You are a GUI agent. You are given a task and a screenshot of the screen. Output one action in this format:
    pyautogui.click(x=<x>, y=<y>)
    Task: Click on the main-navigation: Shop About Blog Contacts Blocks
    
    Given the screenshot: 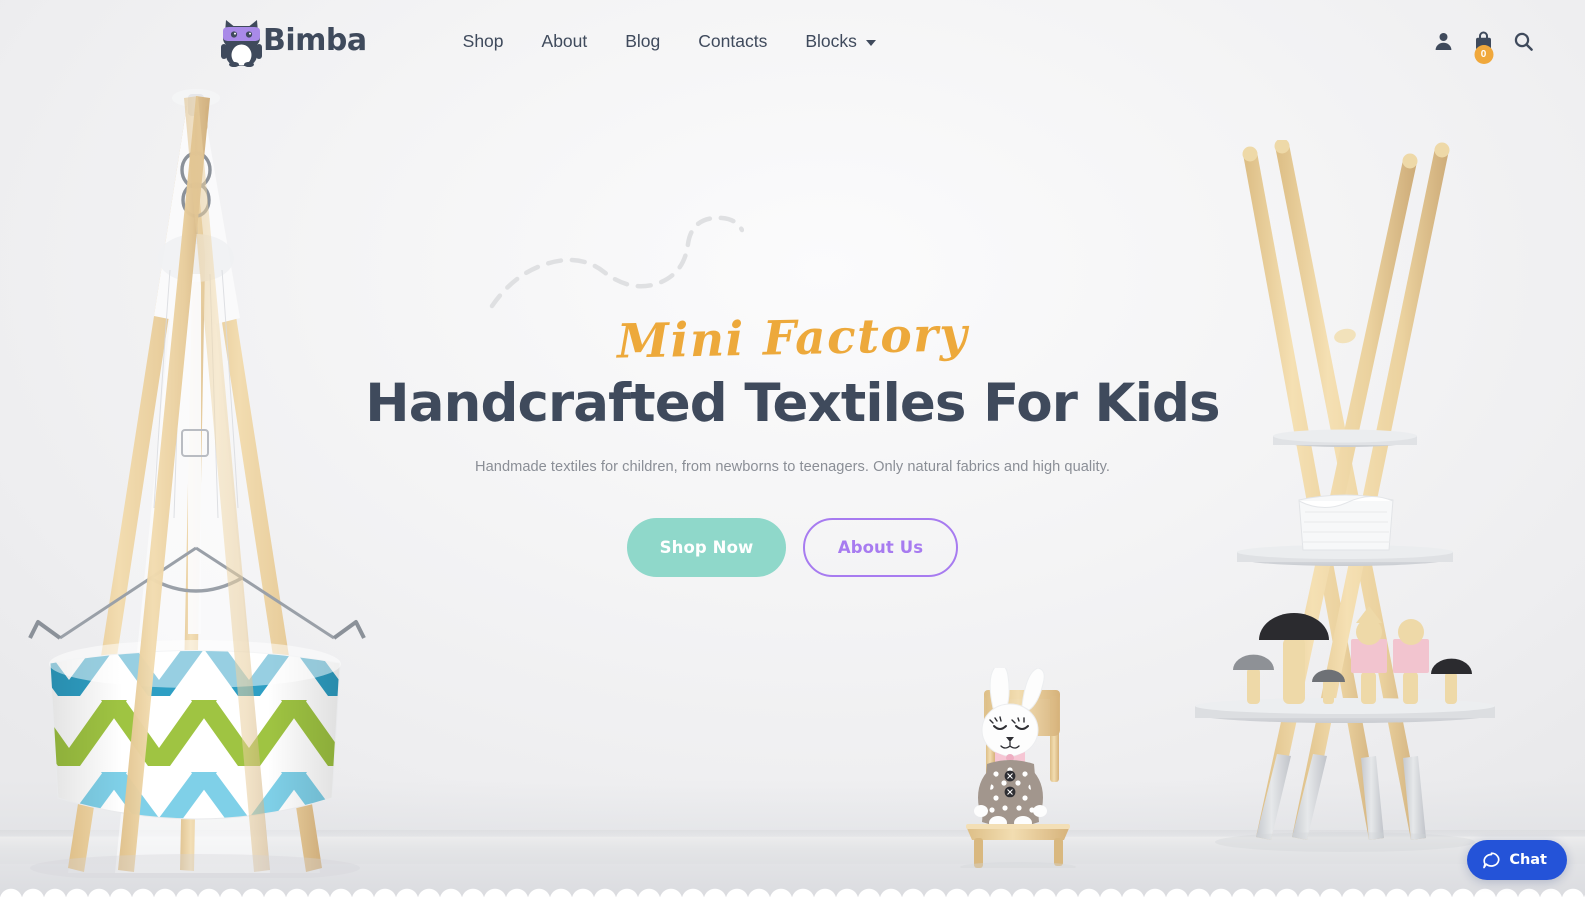 What is the action you would take?
    pyautogui.click(x=669, y=41)
    